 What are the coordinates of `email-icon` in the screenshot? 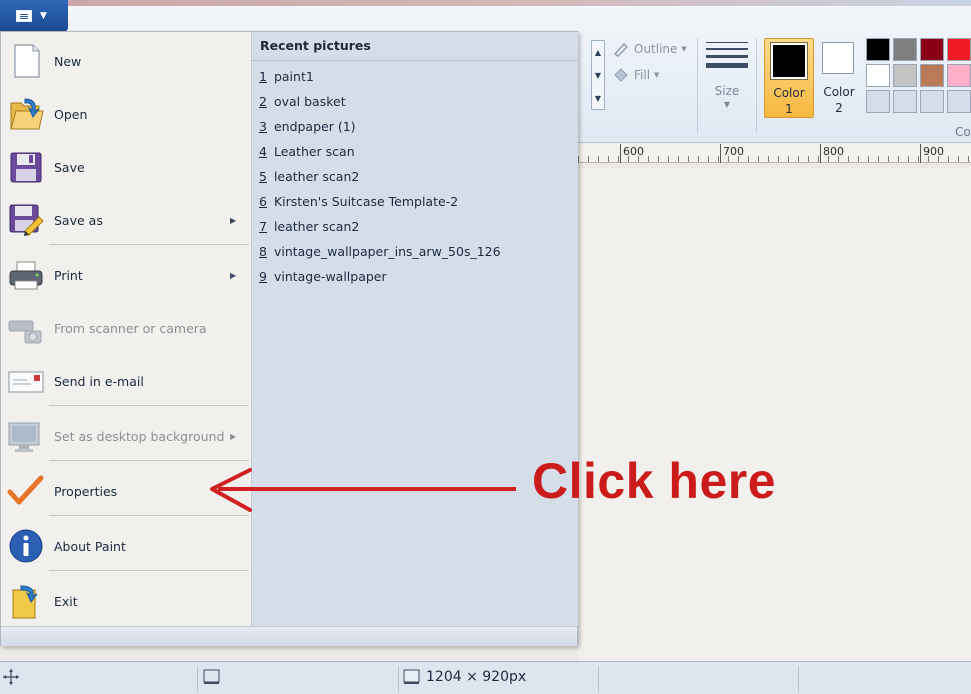 It's located at (26, 381).